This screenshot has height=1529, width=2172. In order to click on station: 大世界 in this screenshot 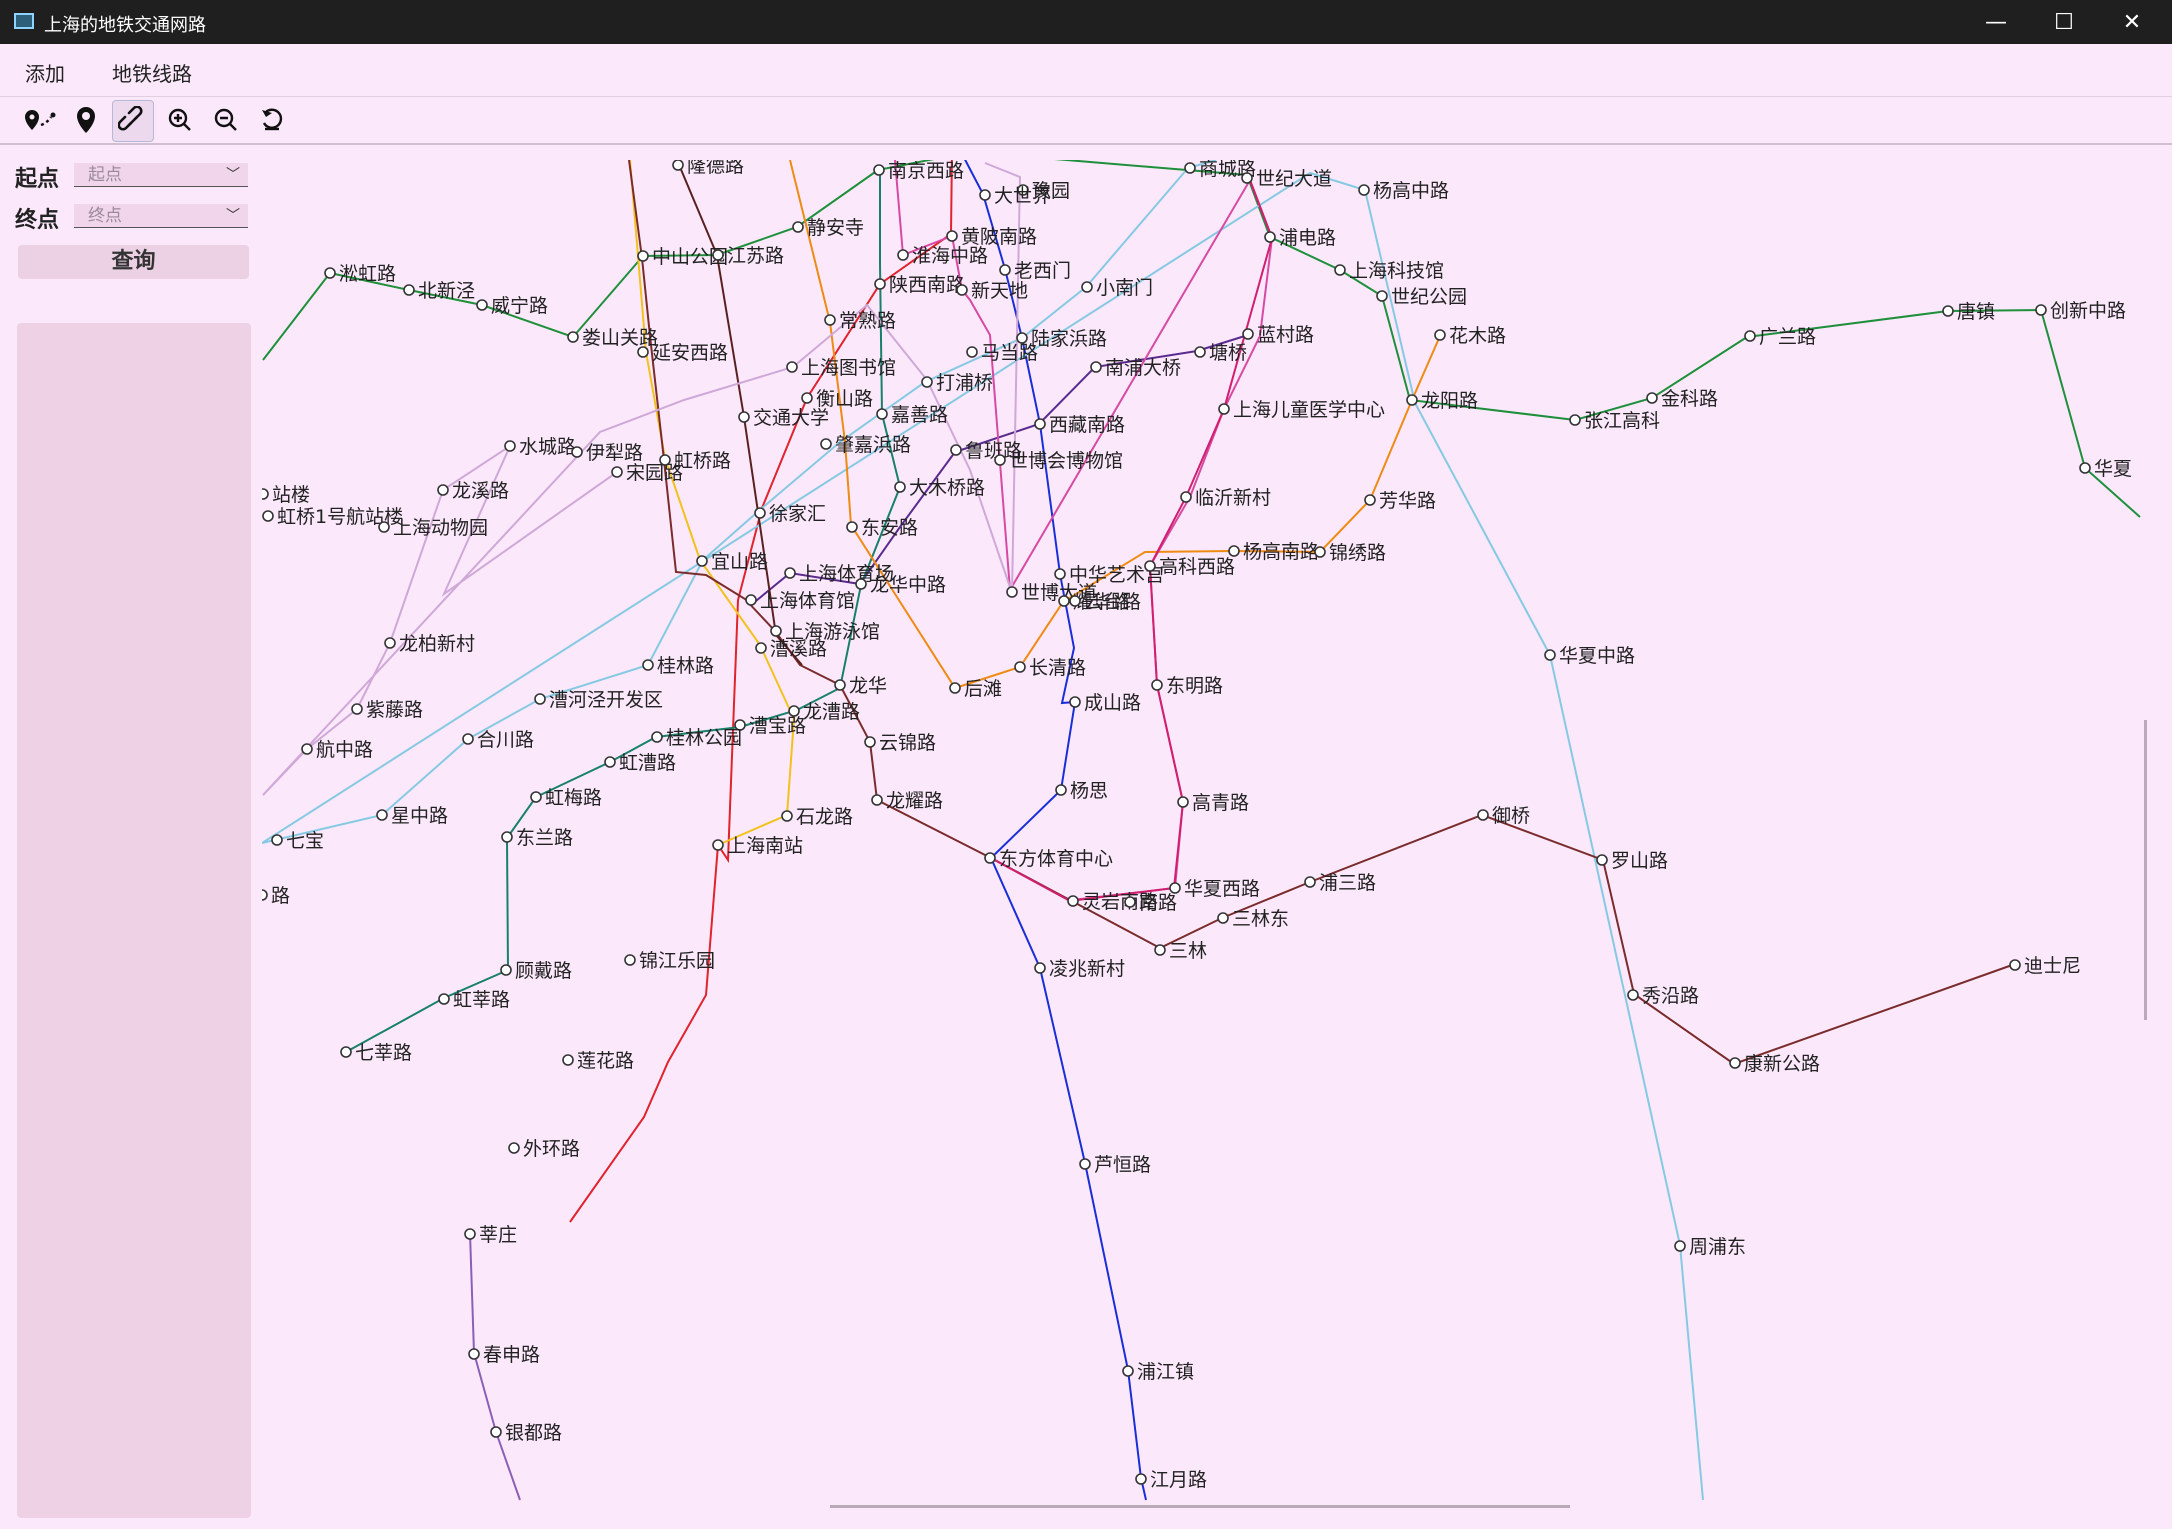, I will do `click(1015, 196)`.